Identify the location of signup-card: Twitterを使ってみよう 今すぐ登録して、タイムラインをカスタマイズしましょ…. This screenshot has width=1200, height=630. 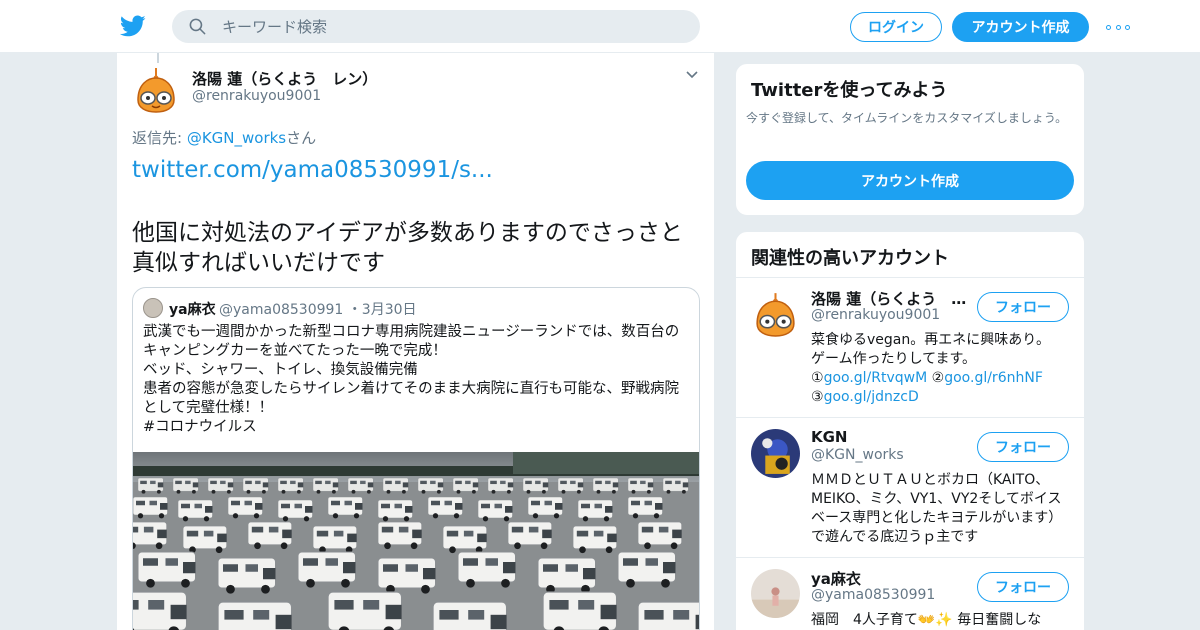
(910, 139).